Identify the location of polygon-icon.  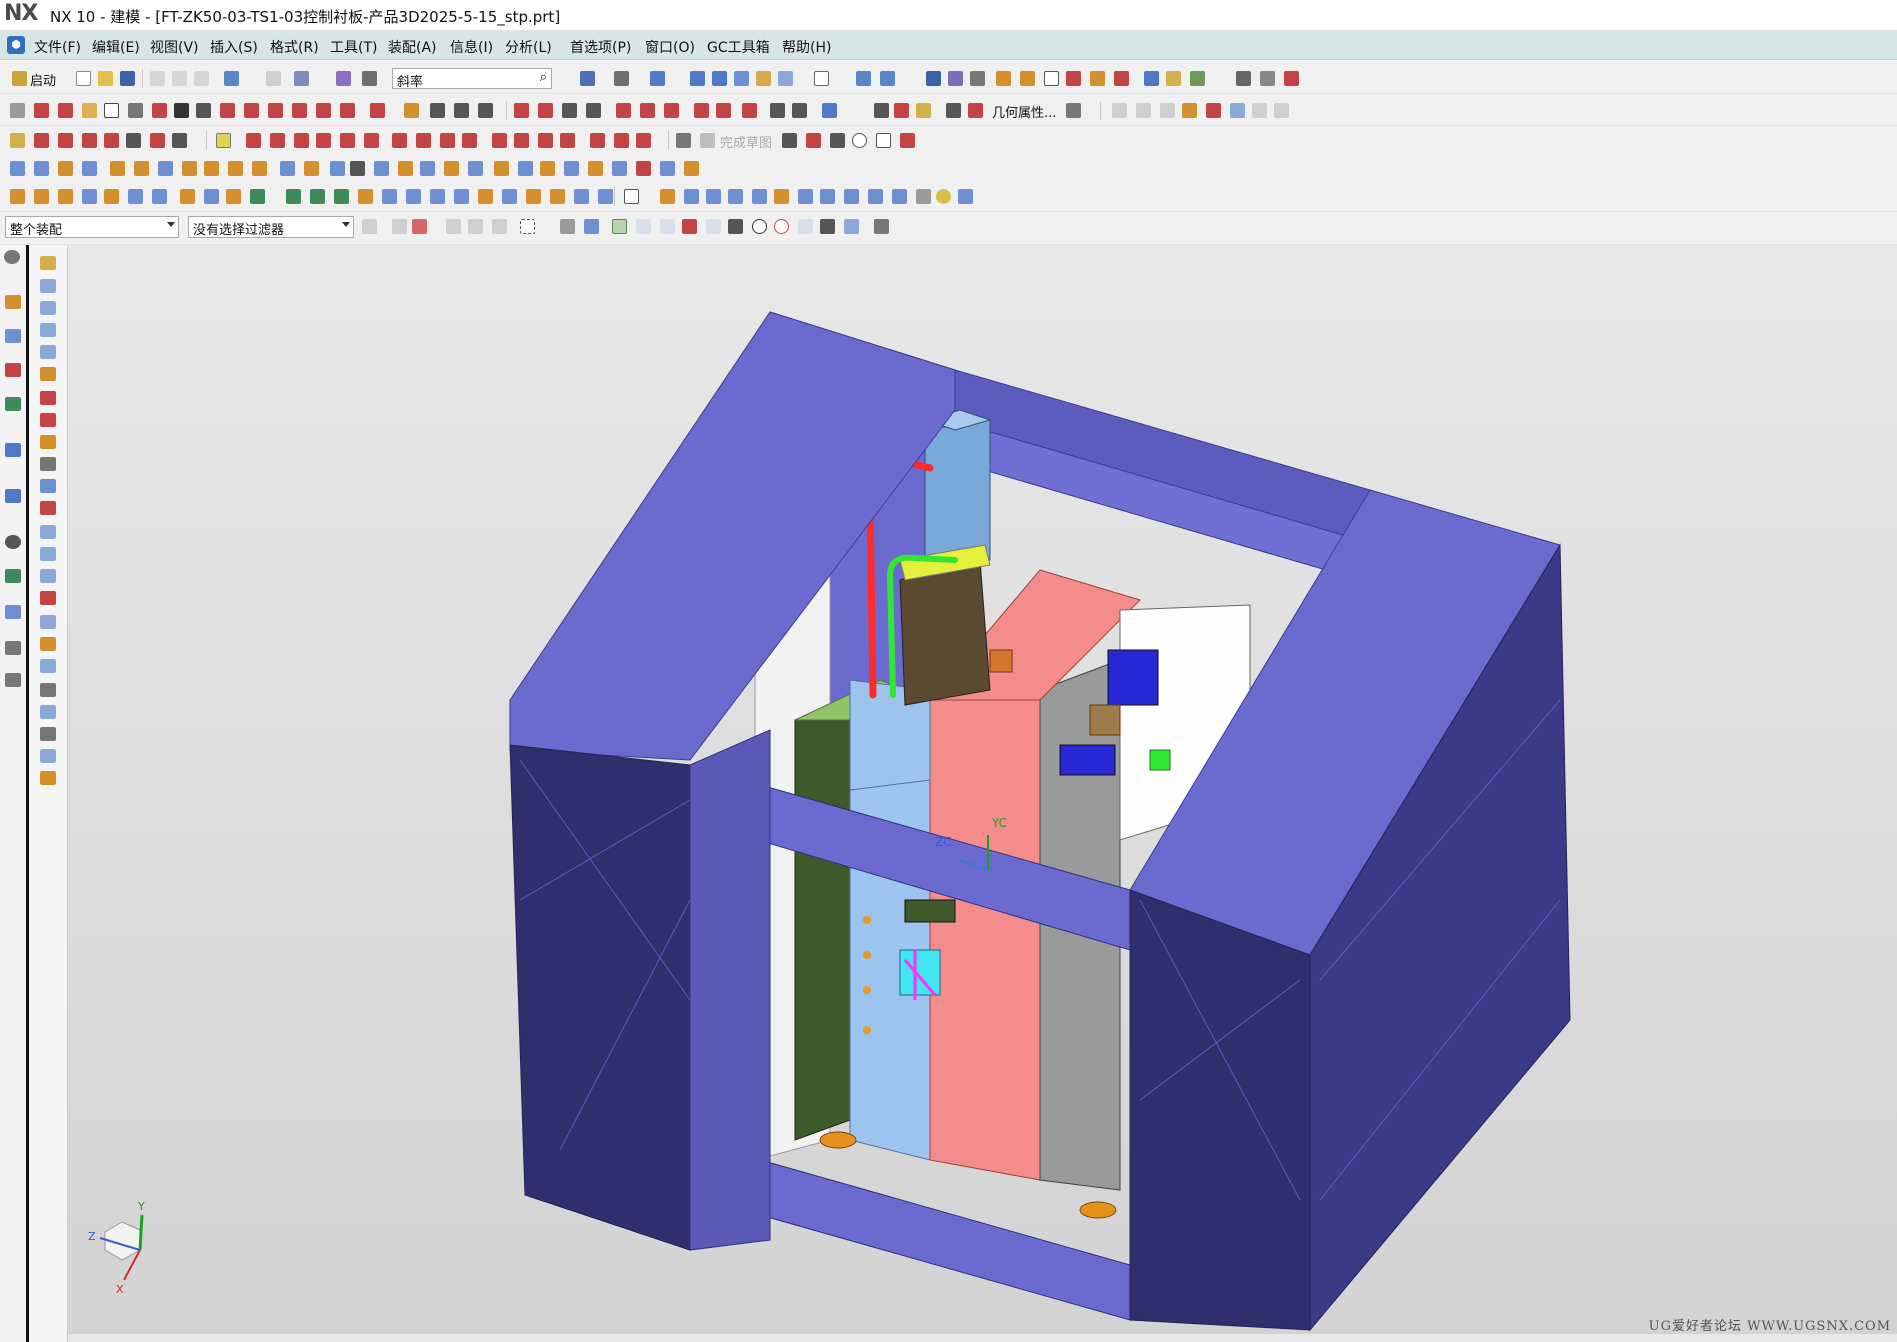
(135, 110).